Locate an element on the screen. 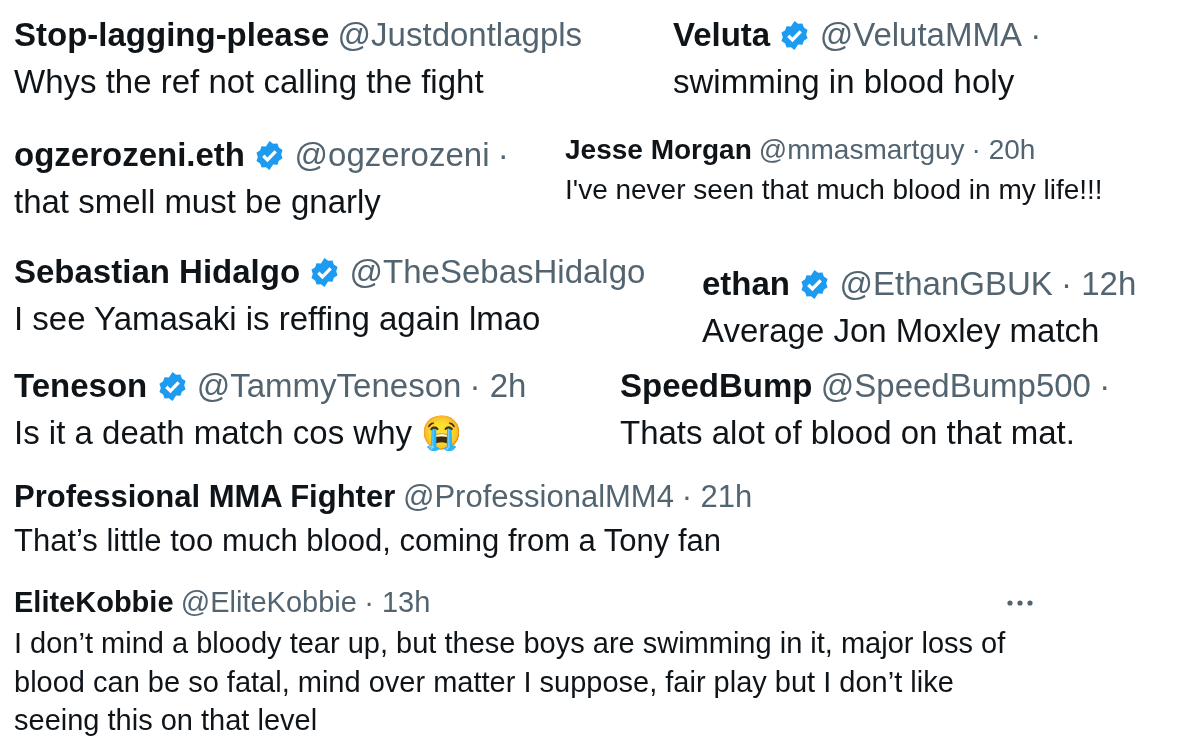 The image size is (1200, 750). user-name: Stop-lagging-please is located at coordinates (172, 35).